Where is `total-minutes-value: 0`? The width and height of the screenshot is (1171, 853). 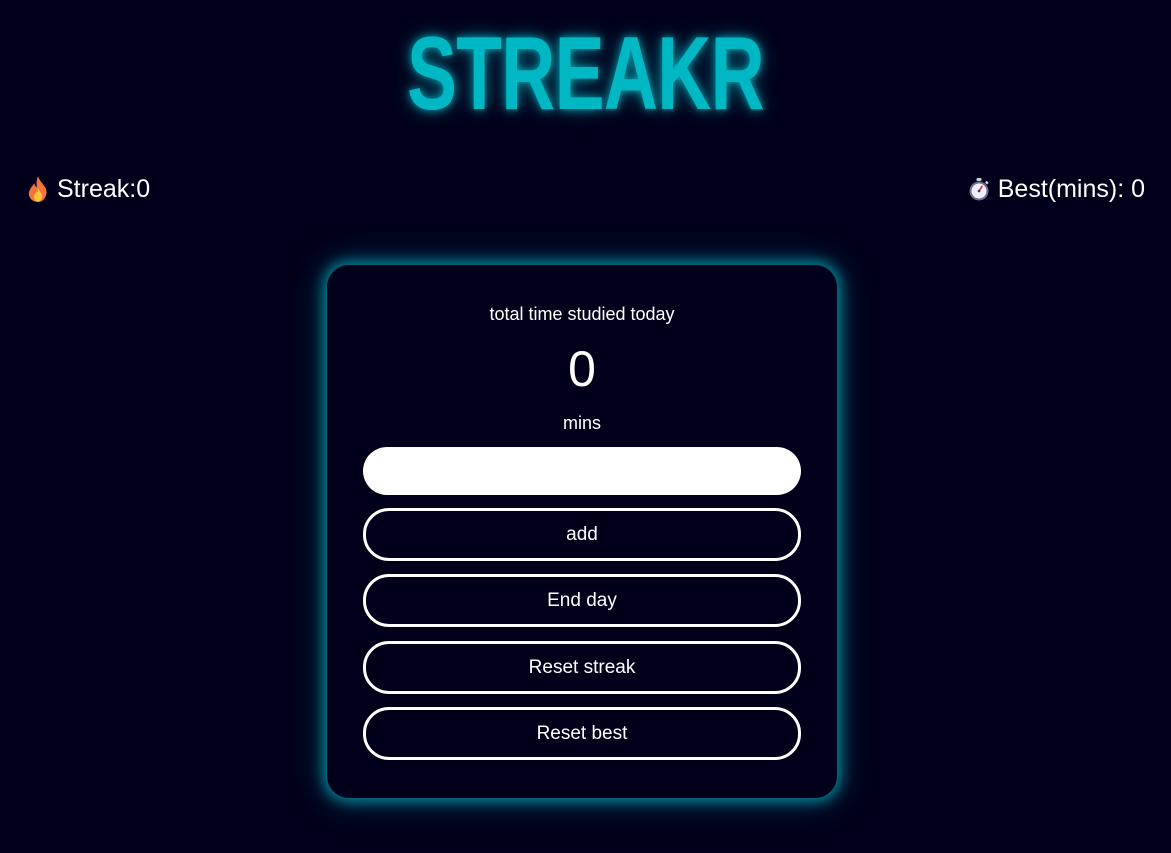
total-minutes-value: 0 is located at coordinates (582, 369).